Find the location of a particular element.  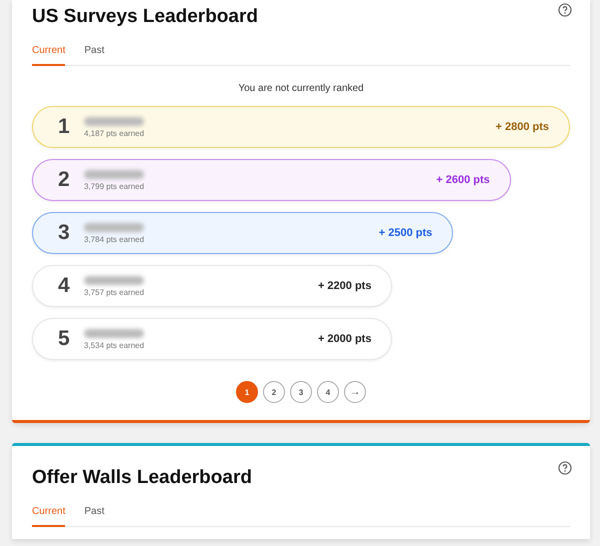

points-earned: 3,757 pts earned is located at coordinates (115, 292).